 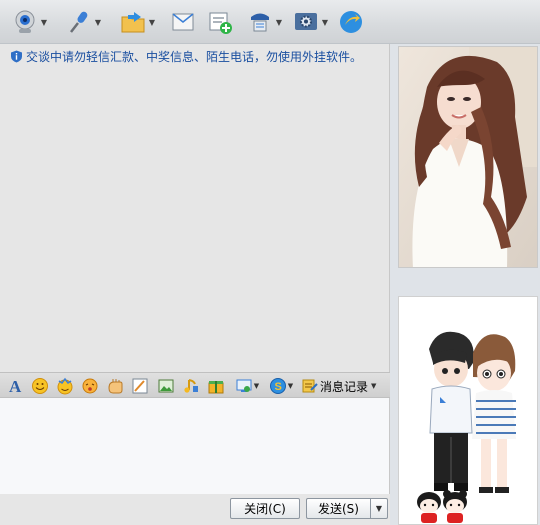 I want to click on microphone-icon, so click(x=79, y=22).